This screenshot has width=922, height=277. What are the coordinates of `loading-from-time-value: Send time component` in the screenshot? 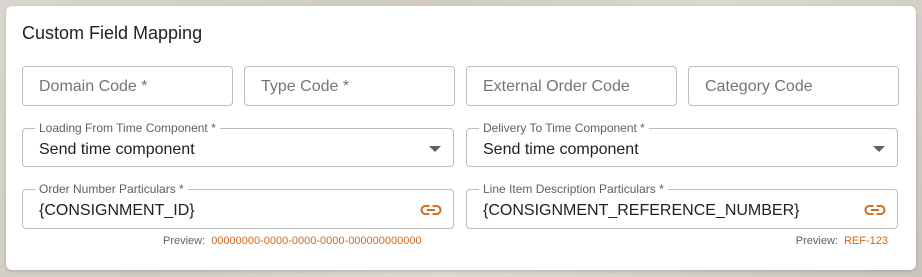 It's located at (117, 149).